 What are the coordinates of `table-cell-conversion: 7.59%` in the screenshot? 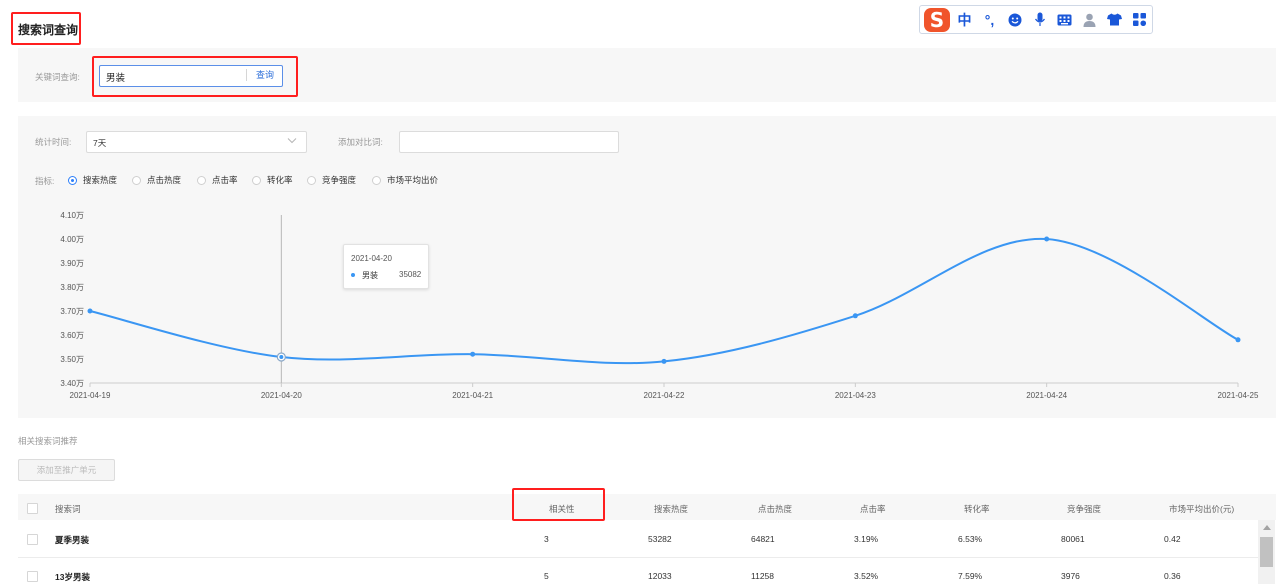 It's located at (970, 576).